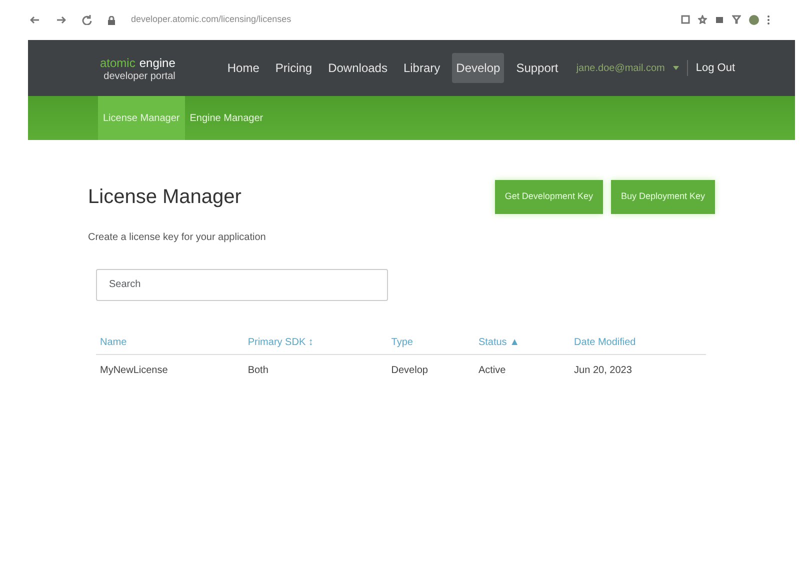 The height and width of the screenshot is (561, 800). What do you see at coordinates (662, 197) in the screenshot?
I see `key-button: Buy Deployment Key` at bounding box center [662, 197].